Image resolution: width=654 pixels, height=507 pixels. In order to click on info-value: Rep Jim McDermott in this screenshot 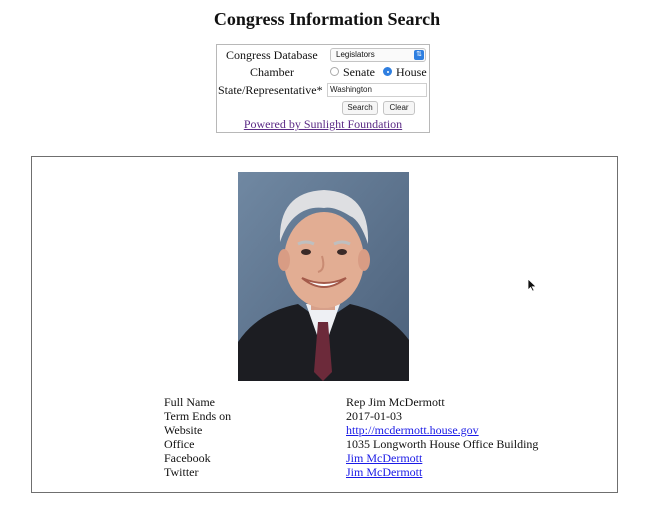, I will do `click(395, 402)`.